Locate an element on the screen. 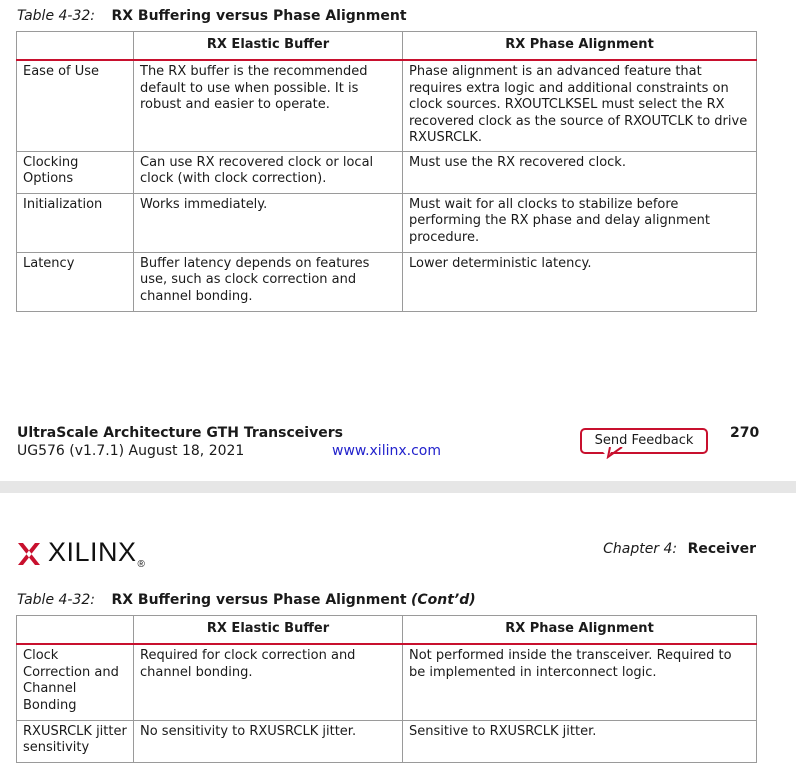  xilinx-link: www.xilinx.com is located at coordinates (386, 451).